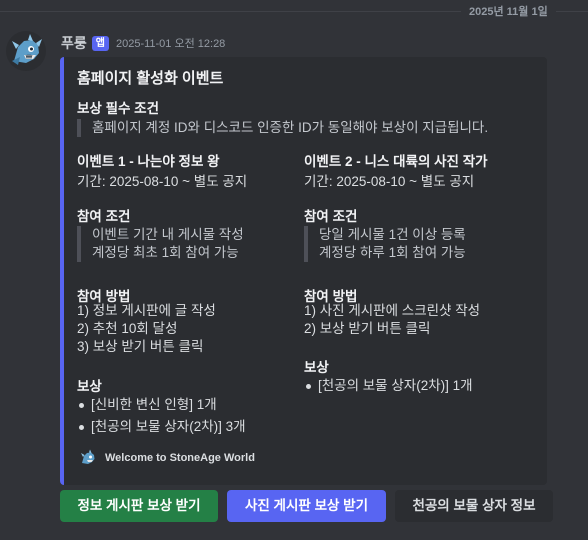 This screenshot has width=588, height=540. What do you see at coordinates (180, 458) in the screenshot?
I see `footer-text: Welcome to StoneAge World` at bounding box center [180, 458].